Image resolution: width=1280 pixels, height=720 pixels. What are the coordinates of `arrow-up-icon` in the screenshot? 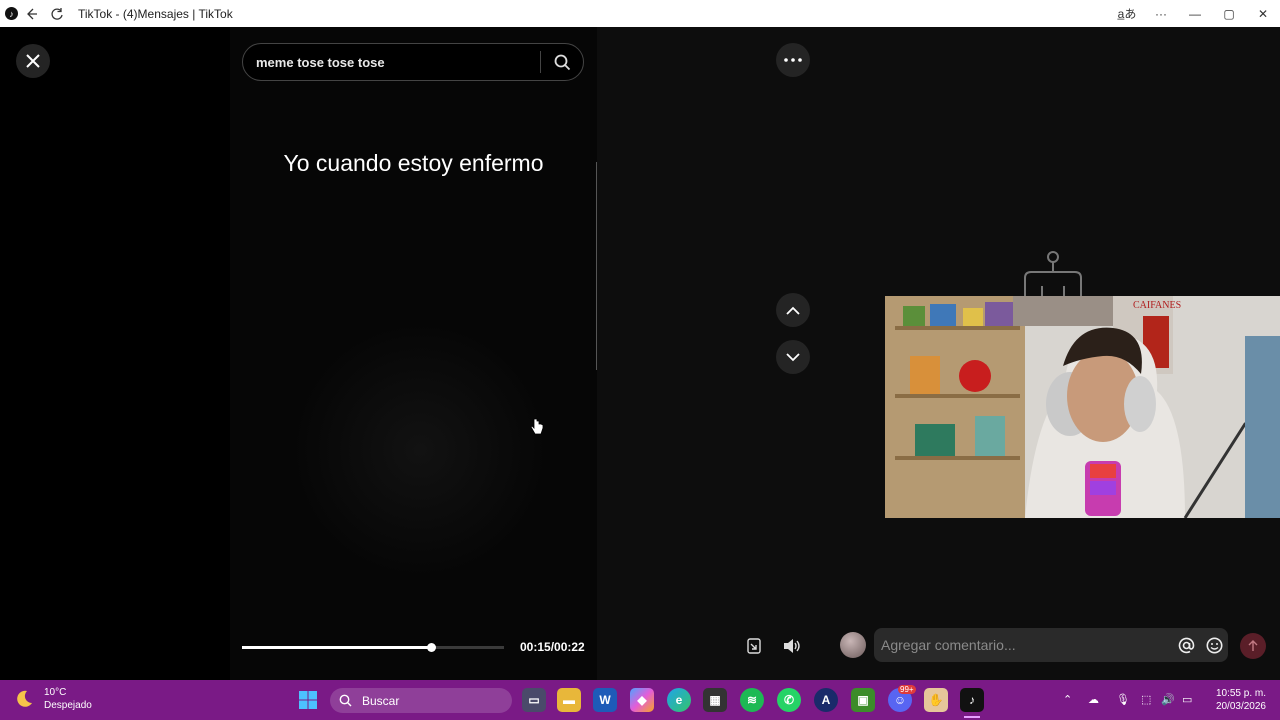 It's located at (1253, 645).